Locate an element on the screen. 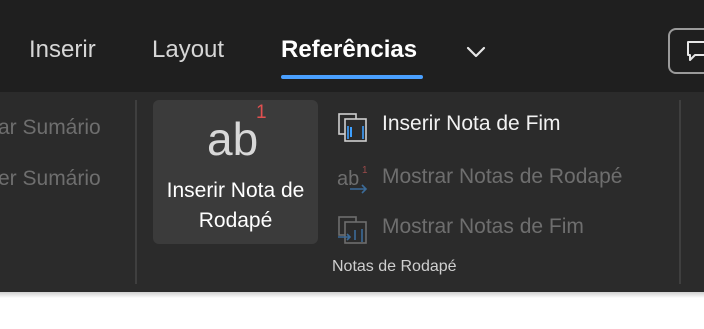 The width and height of the screenshot is (704, 329). show-footnotes-icon: ab 1 is located at coordinates (352, 179).